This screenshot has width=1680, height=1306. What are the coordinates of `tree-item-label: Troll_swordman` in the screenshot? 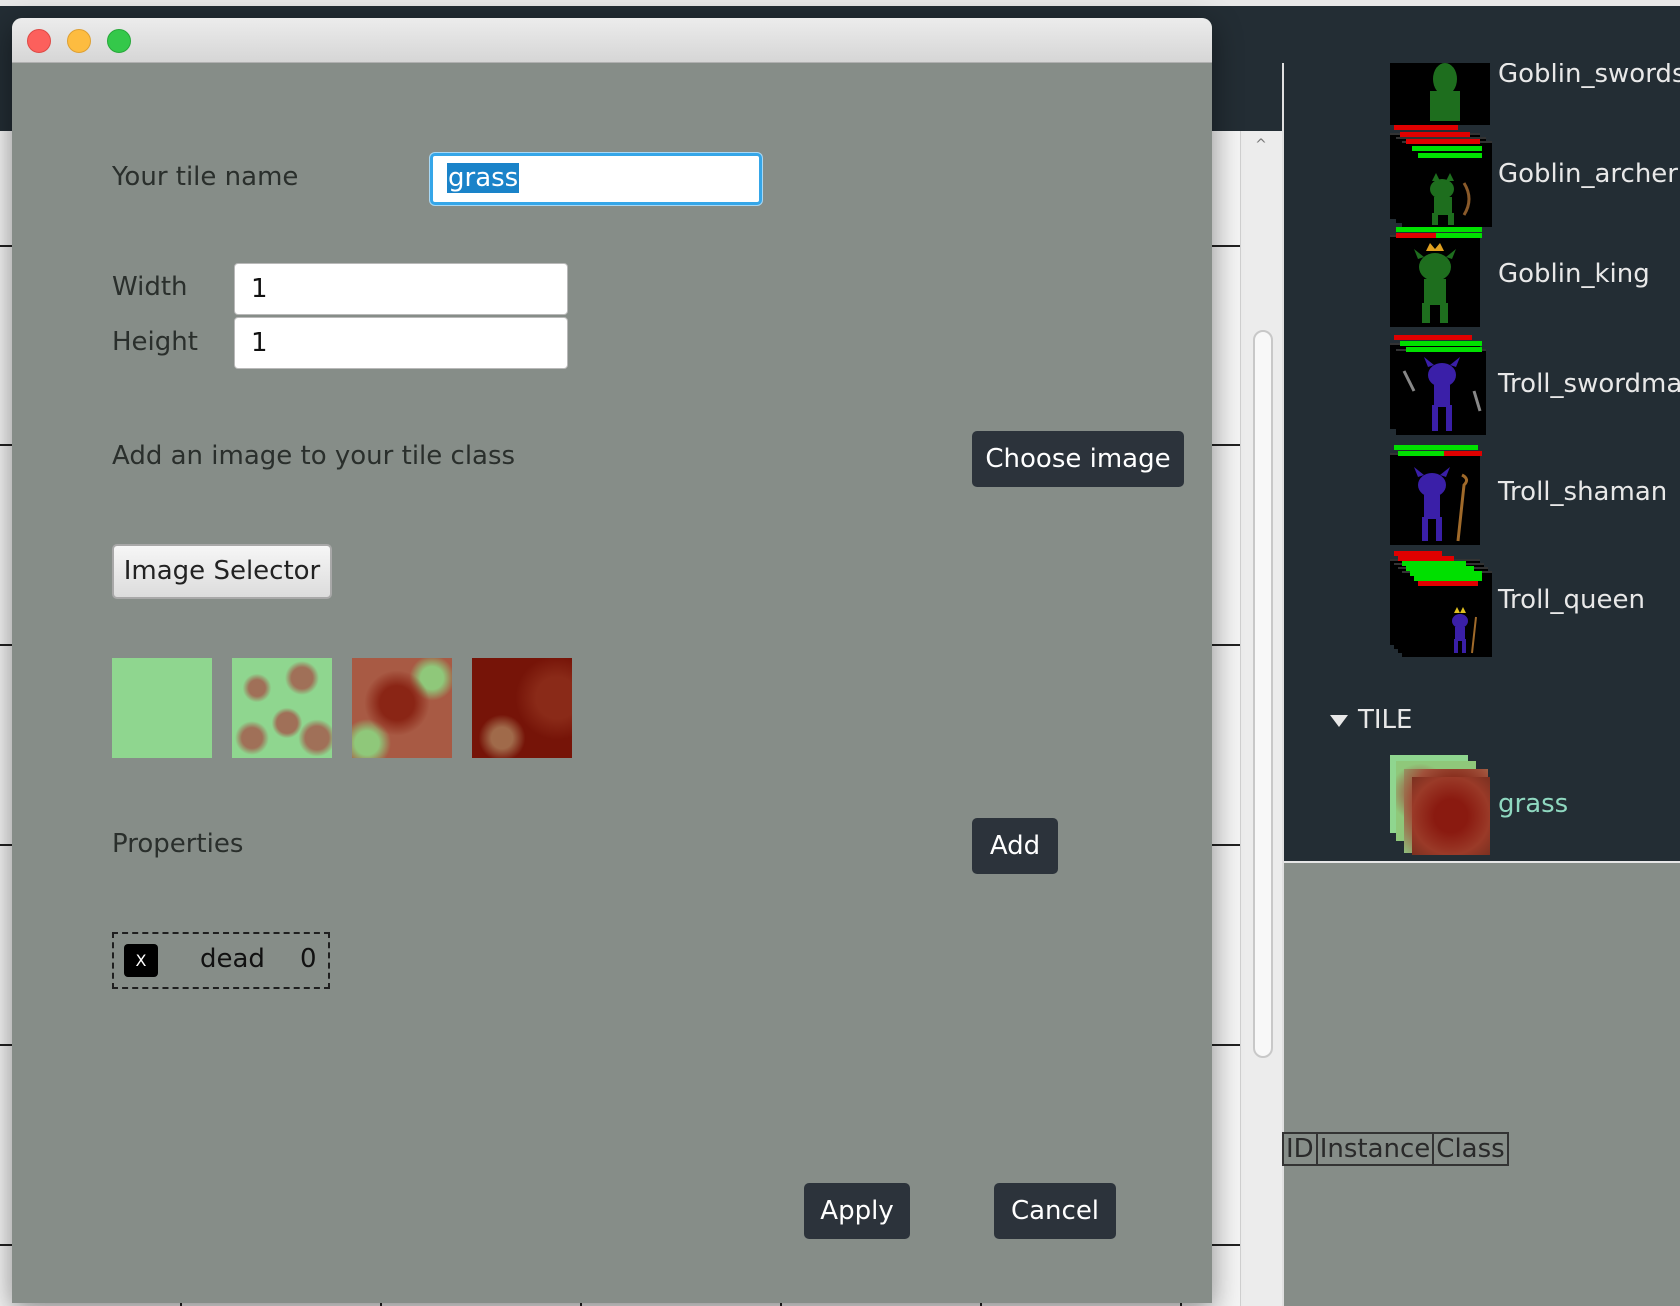 It's located at (1589, 384).